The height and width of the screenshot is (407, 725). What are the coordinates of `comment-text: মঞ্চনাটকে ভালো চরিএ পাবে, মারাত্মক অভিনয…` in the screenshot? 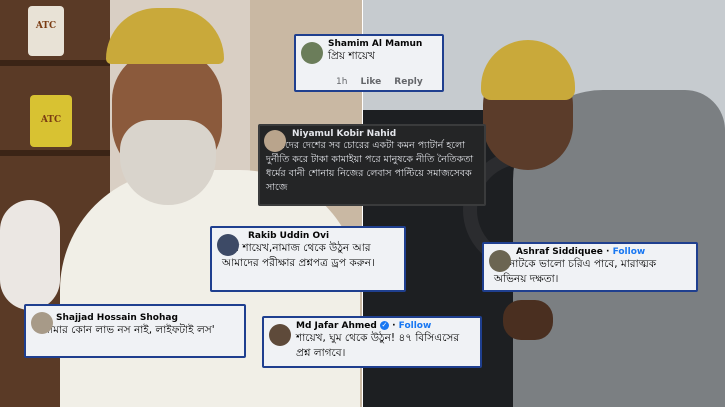 It's located at (575, 271).